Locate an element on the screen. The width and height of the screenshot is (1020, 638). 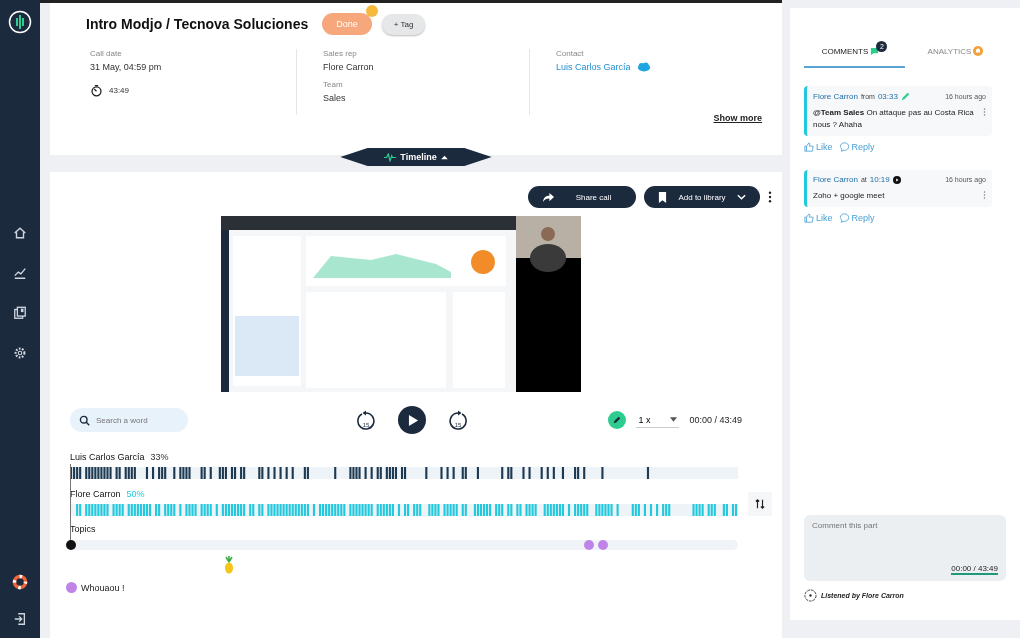
comment-text: @Team Sales On attaque pas au Costa Rica nous ? Ahaha is located at coordinates (894, 119).